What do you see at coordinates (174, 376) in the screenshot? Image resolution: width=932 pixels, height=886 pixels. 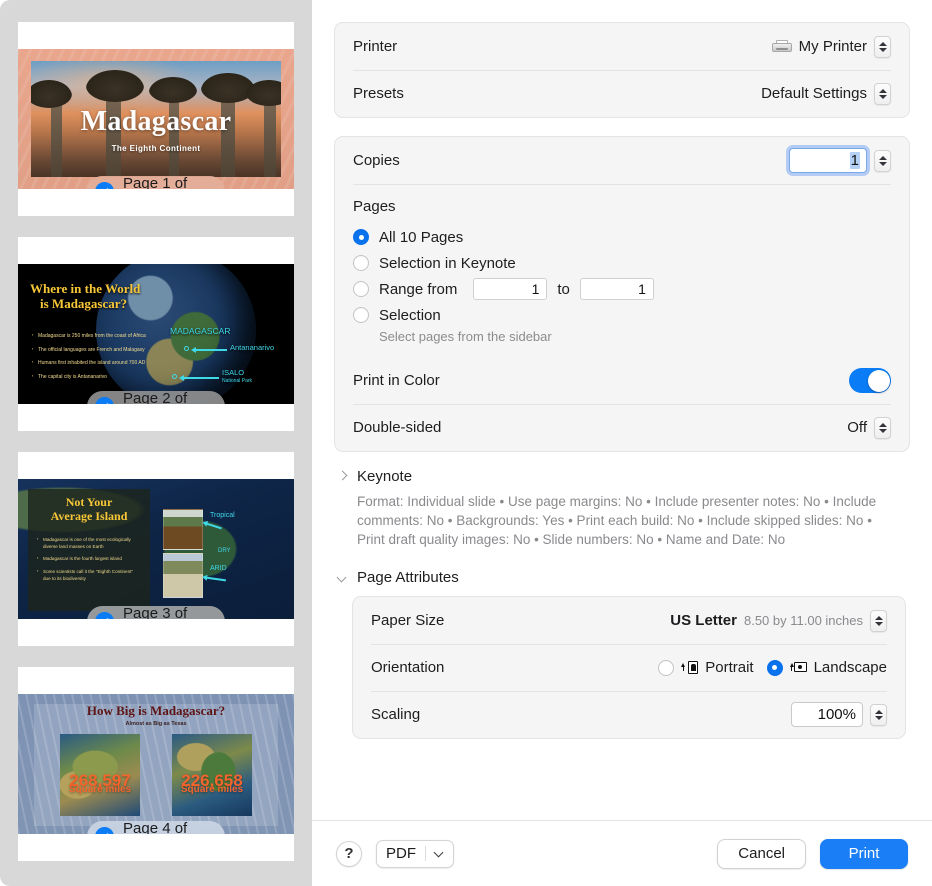 I see `slide2-marker-park` at bounding box center [174, 376].